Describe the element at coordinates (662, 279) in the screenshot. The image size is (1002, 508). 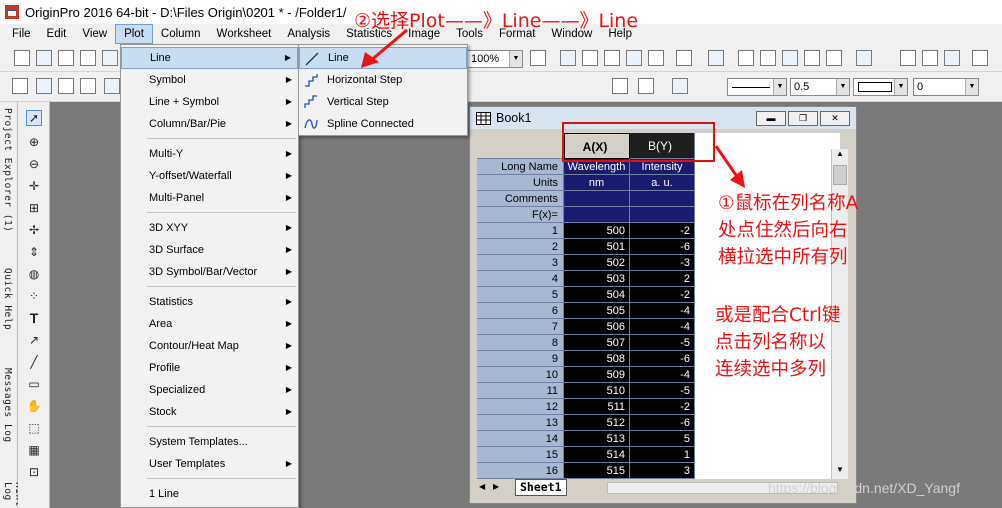
I see `cell-b: 2` at that location.